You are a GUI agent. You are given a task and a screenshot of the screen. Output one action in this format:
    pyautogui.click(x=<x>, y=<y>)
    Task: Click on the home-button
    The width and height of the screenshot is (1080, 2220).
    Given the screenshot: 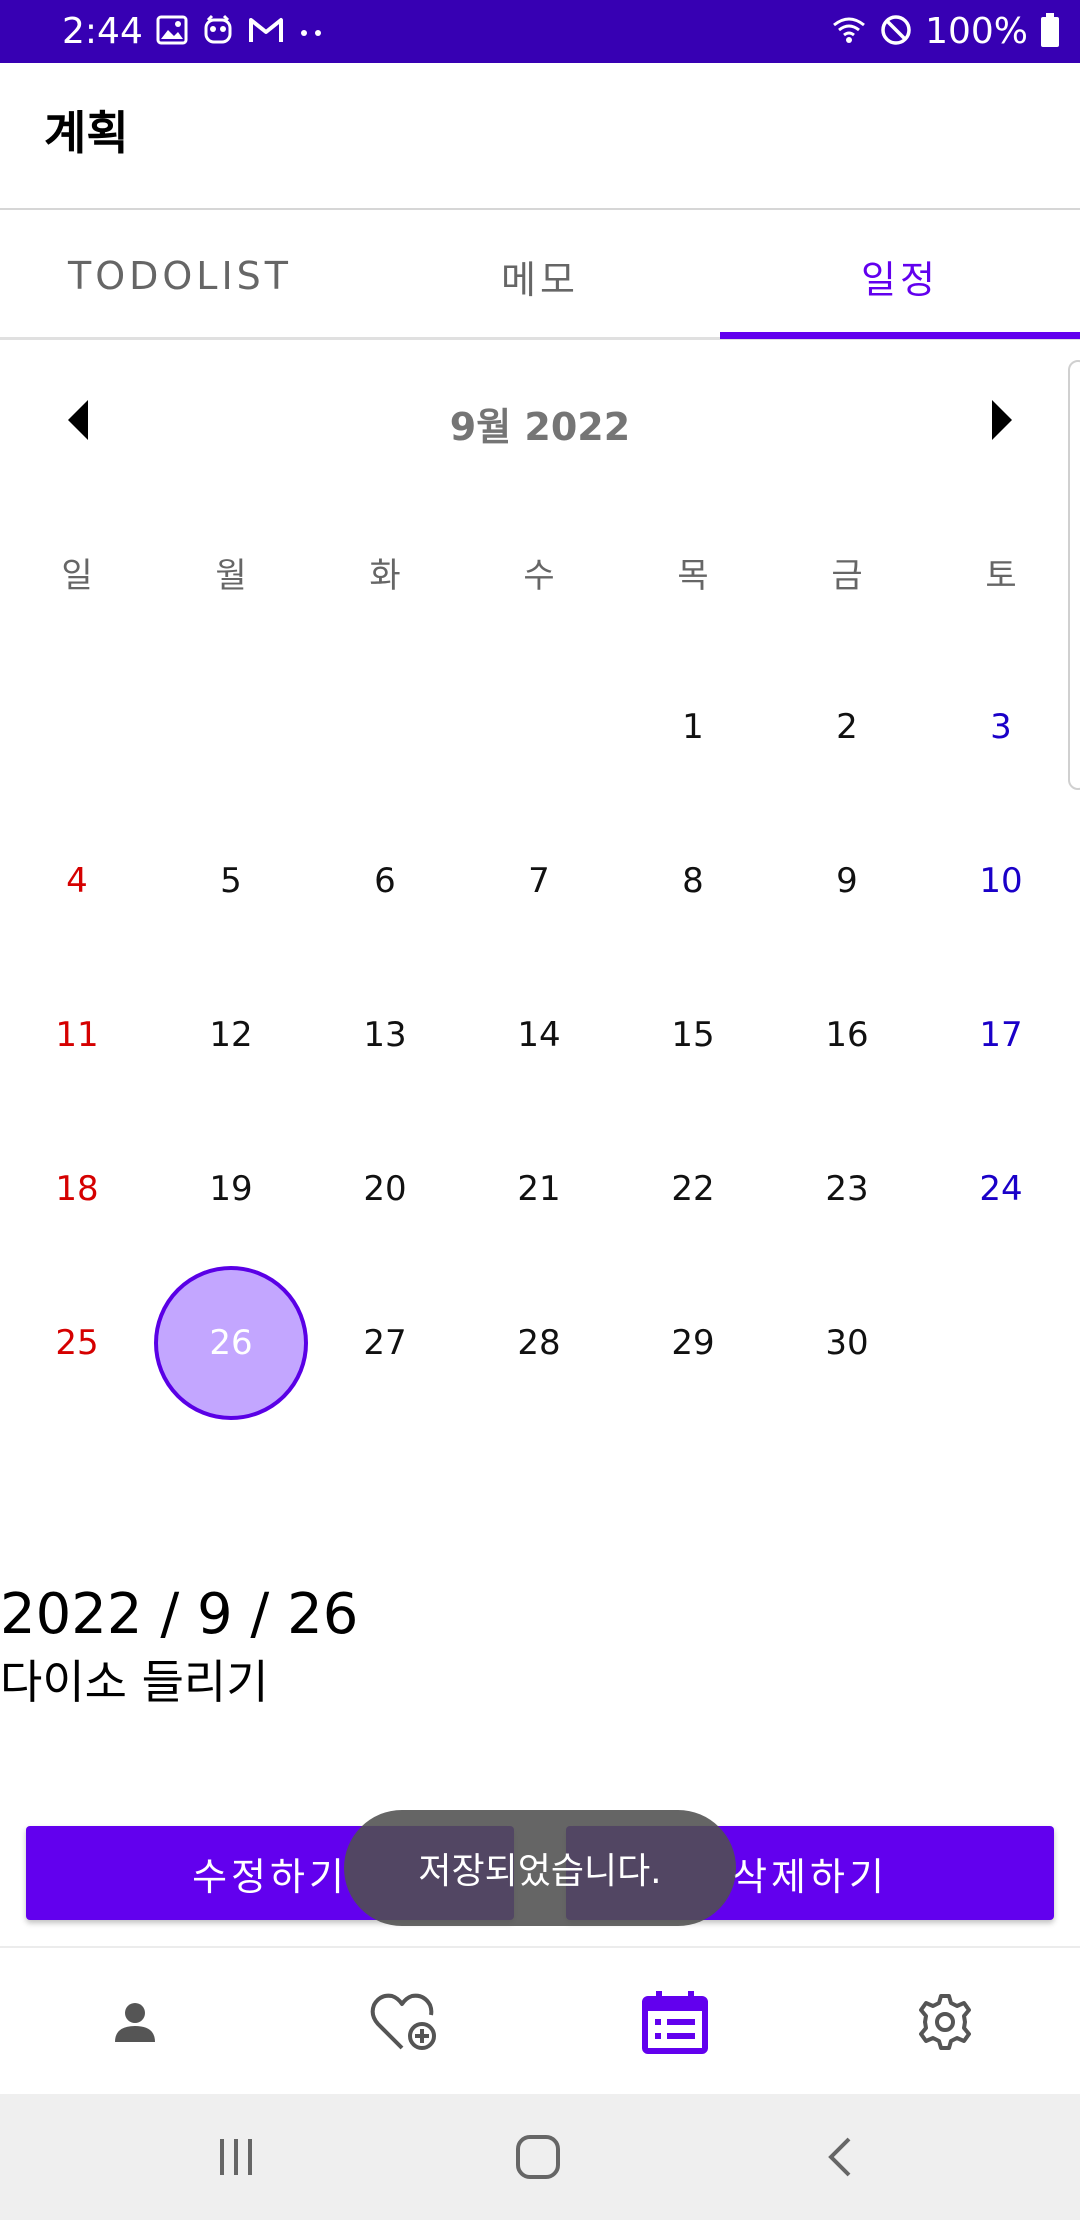 What is the action you would take?
    pyautogui.click(x=538, y=2157)
    